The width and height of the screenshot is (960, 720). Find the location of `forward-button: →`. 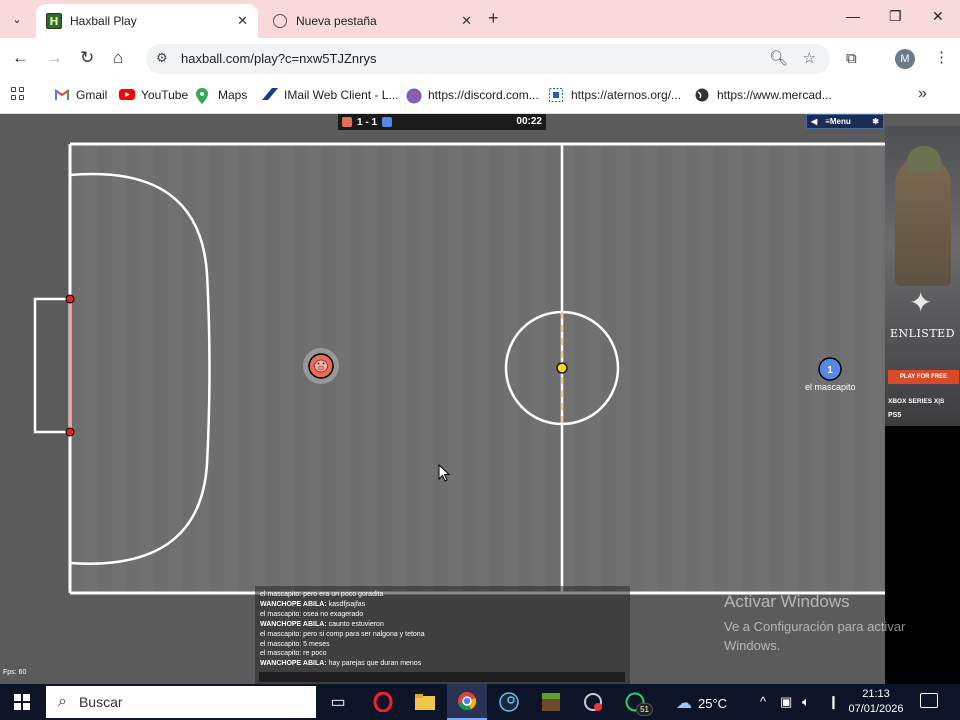

forward-button: → is located at coordinates (54, 58).